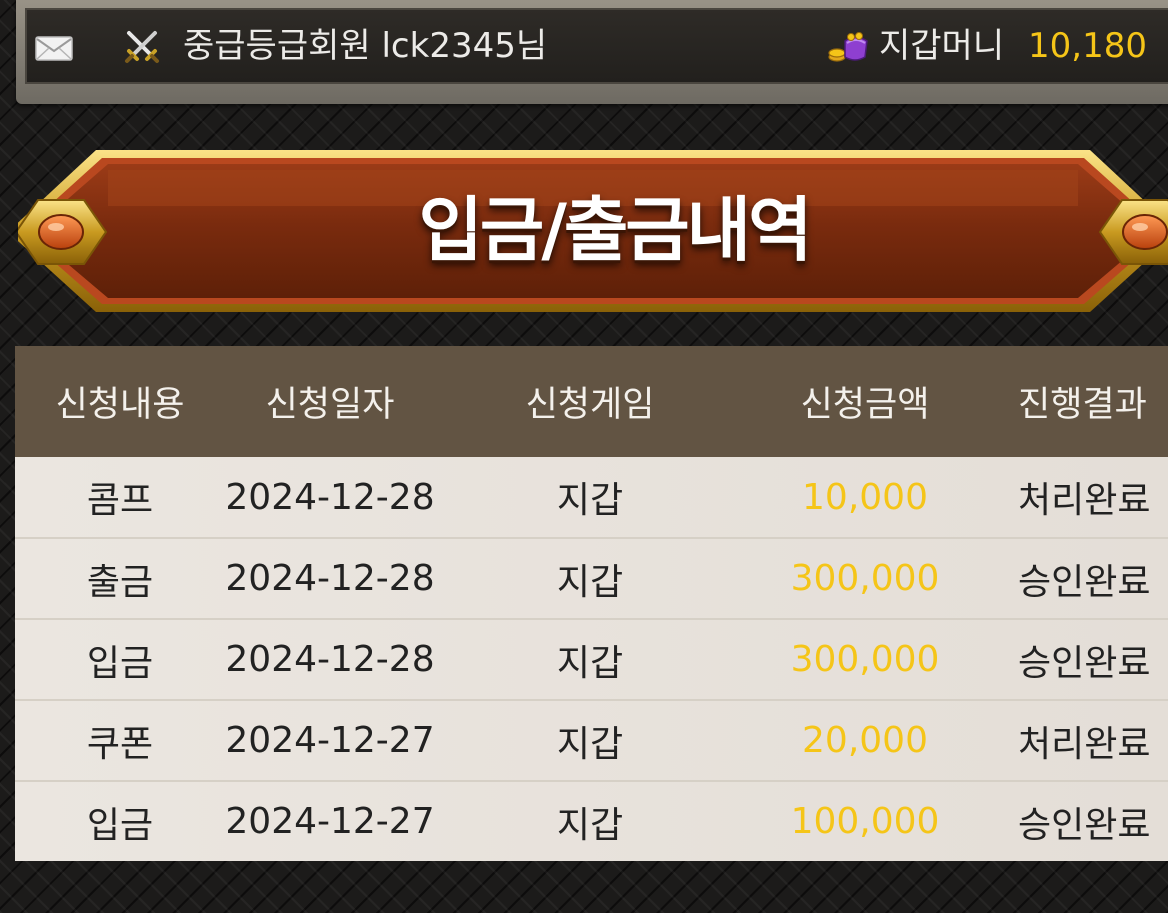 Image resolution: width=1168 pixels, height=913 pixels. What do you see at coordinates (596, 46) in the screenshot?
I see `status-bar-panel: 중급등급회원 lck2345님 지갑머니 10,180` at bounding box center [596, 46].